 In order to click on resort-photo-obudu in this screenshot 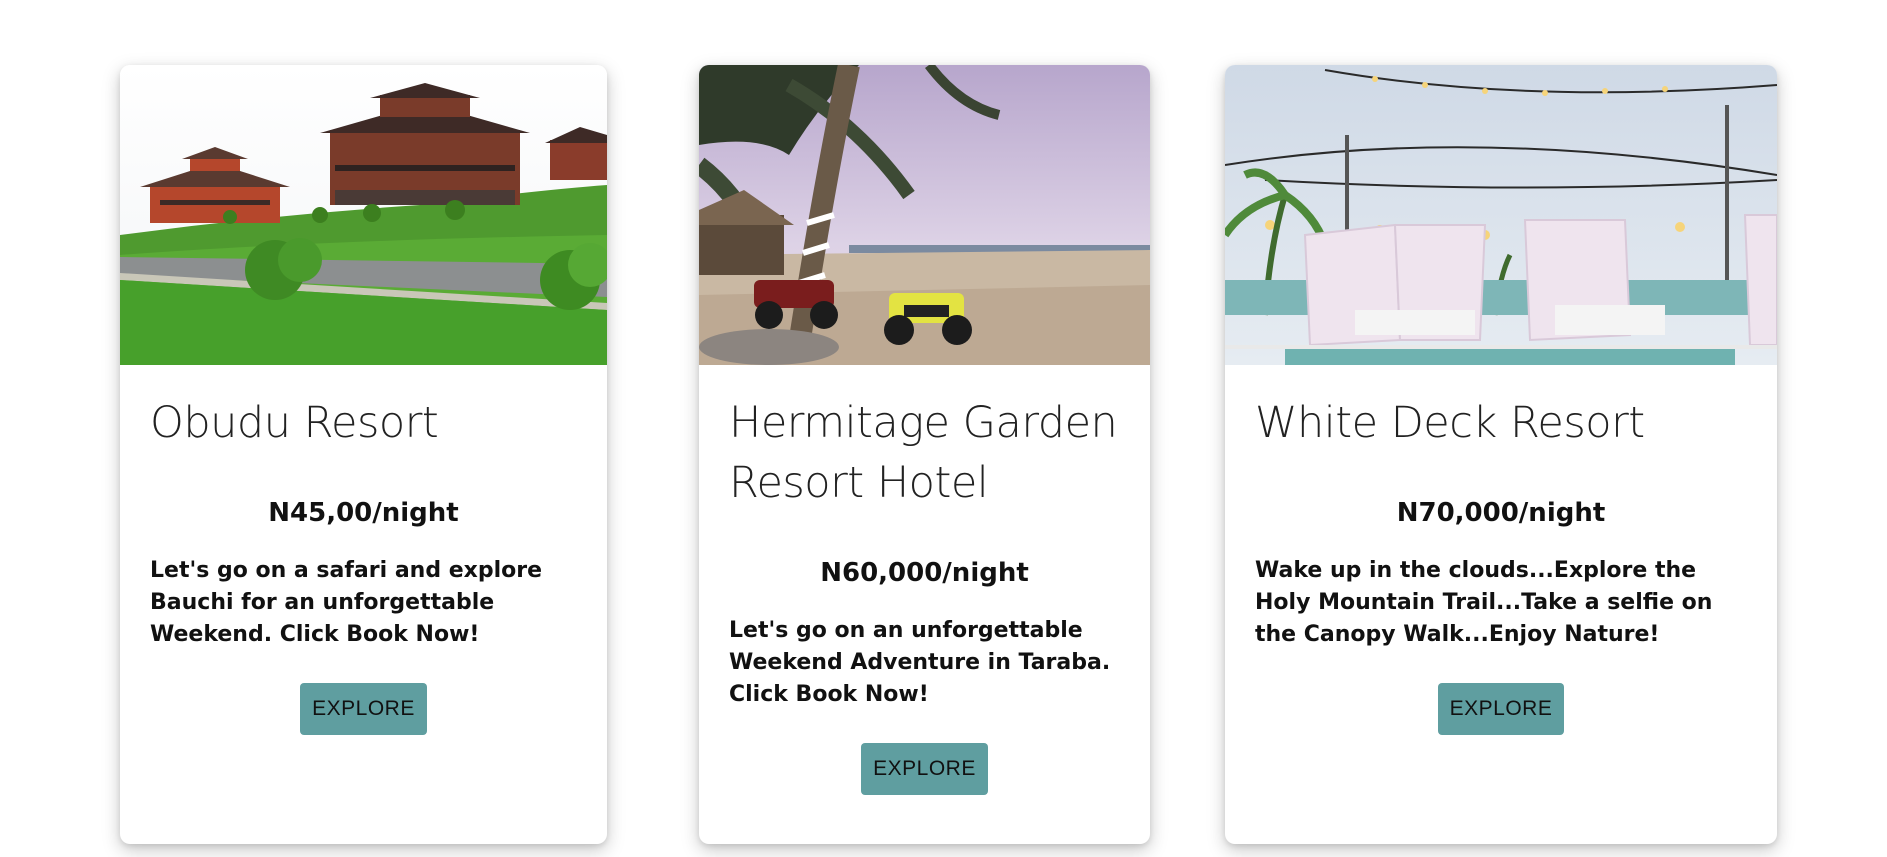, I will do `click(363, 215)`.